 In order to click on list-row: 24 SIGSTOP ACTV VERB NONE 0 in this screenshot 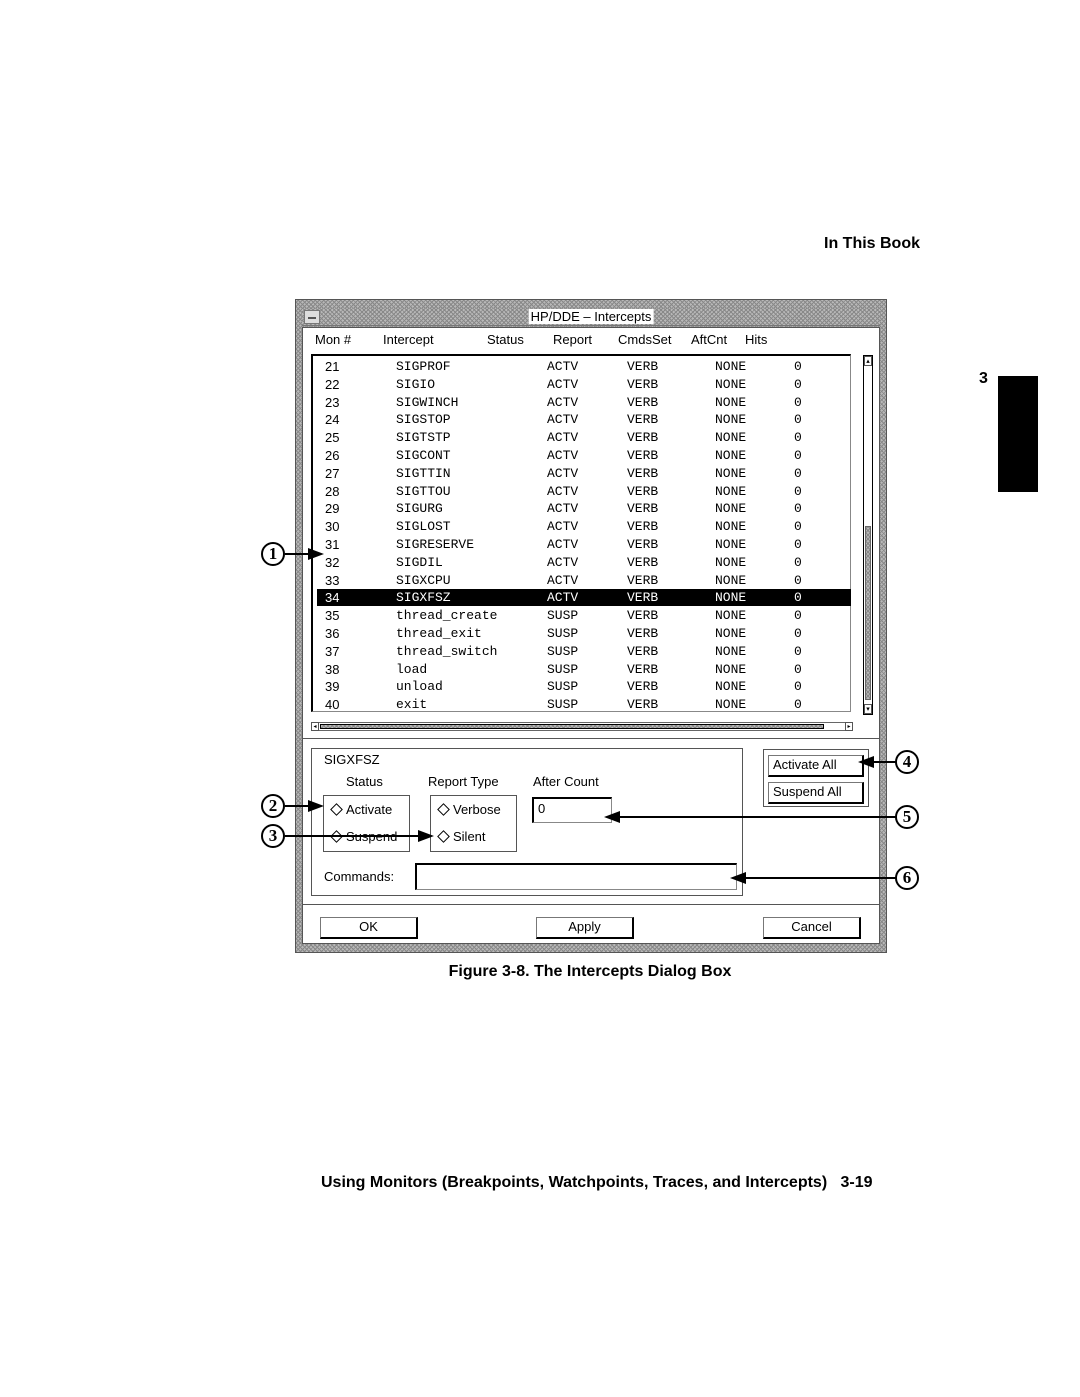, I will do `click(584, 419)`.